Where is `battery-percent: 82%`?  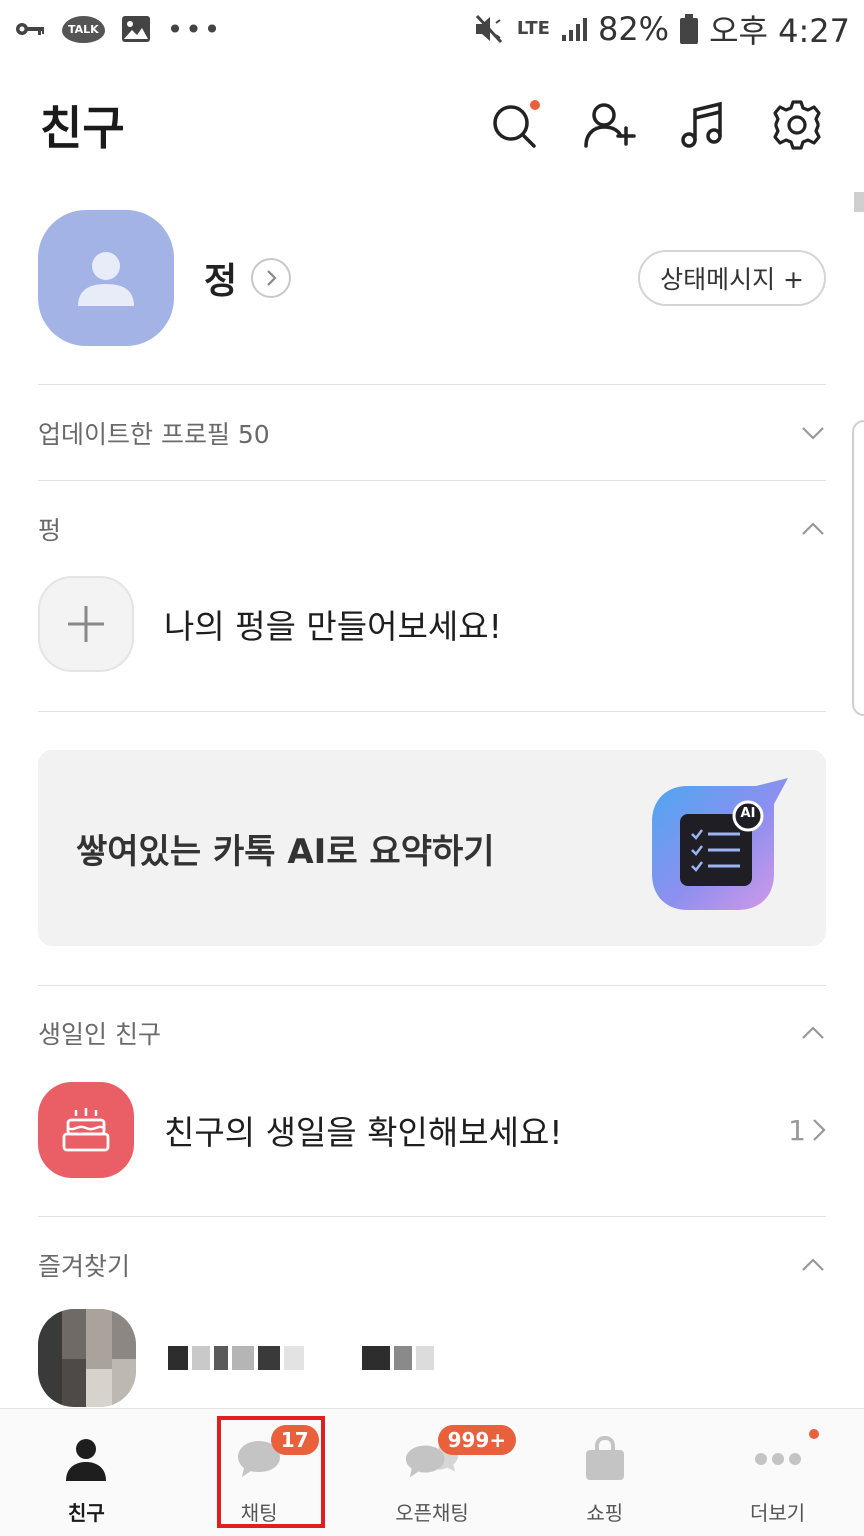
battery-percent: 82% is located at coordinates (633, 29).